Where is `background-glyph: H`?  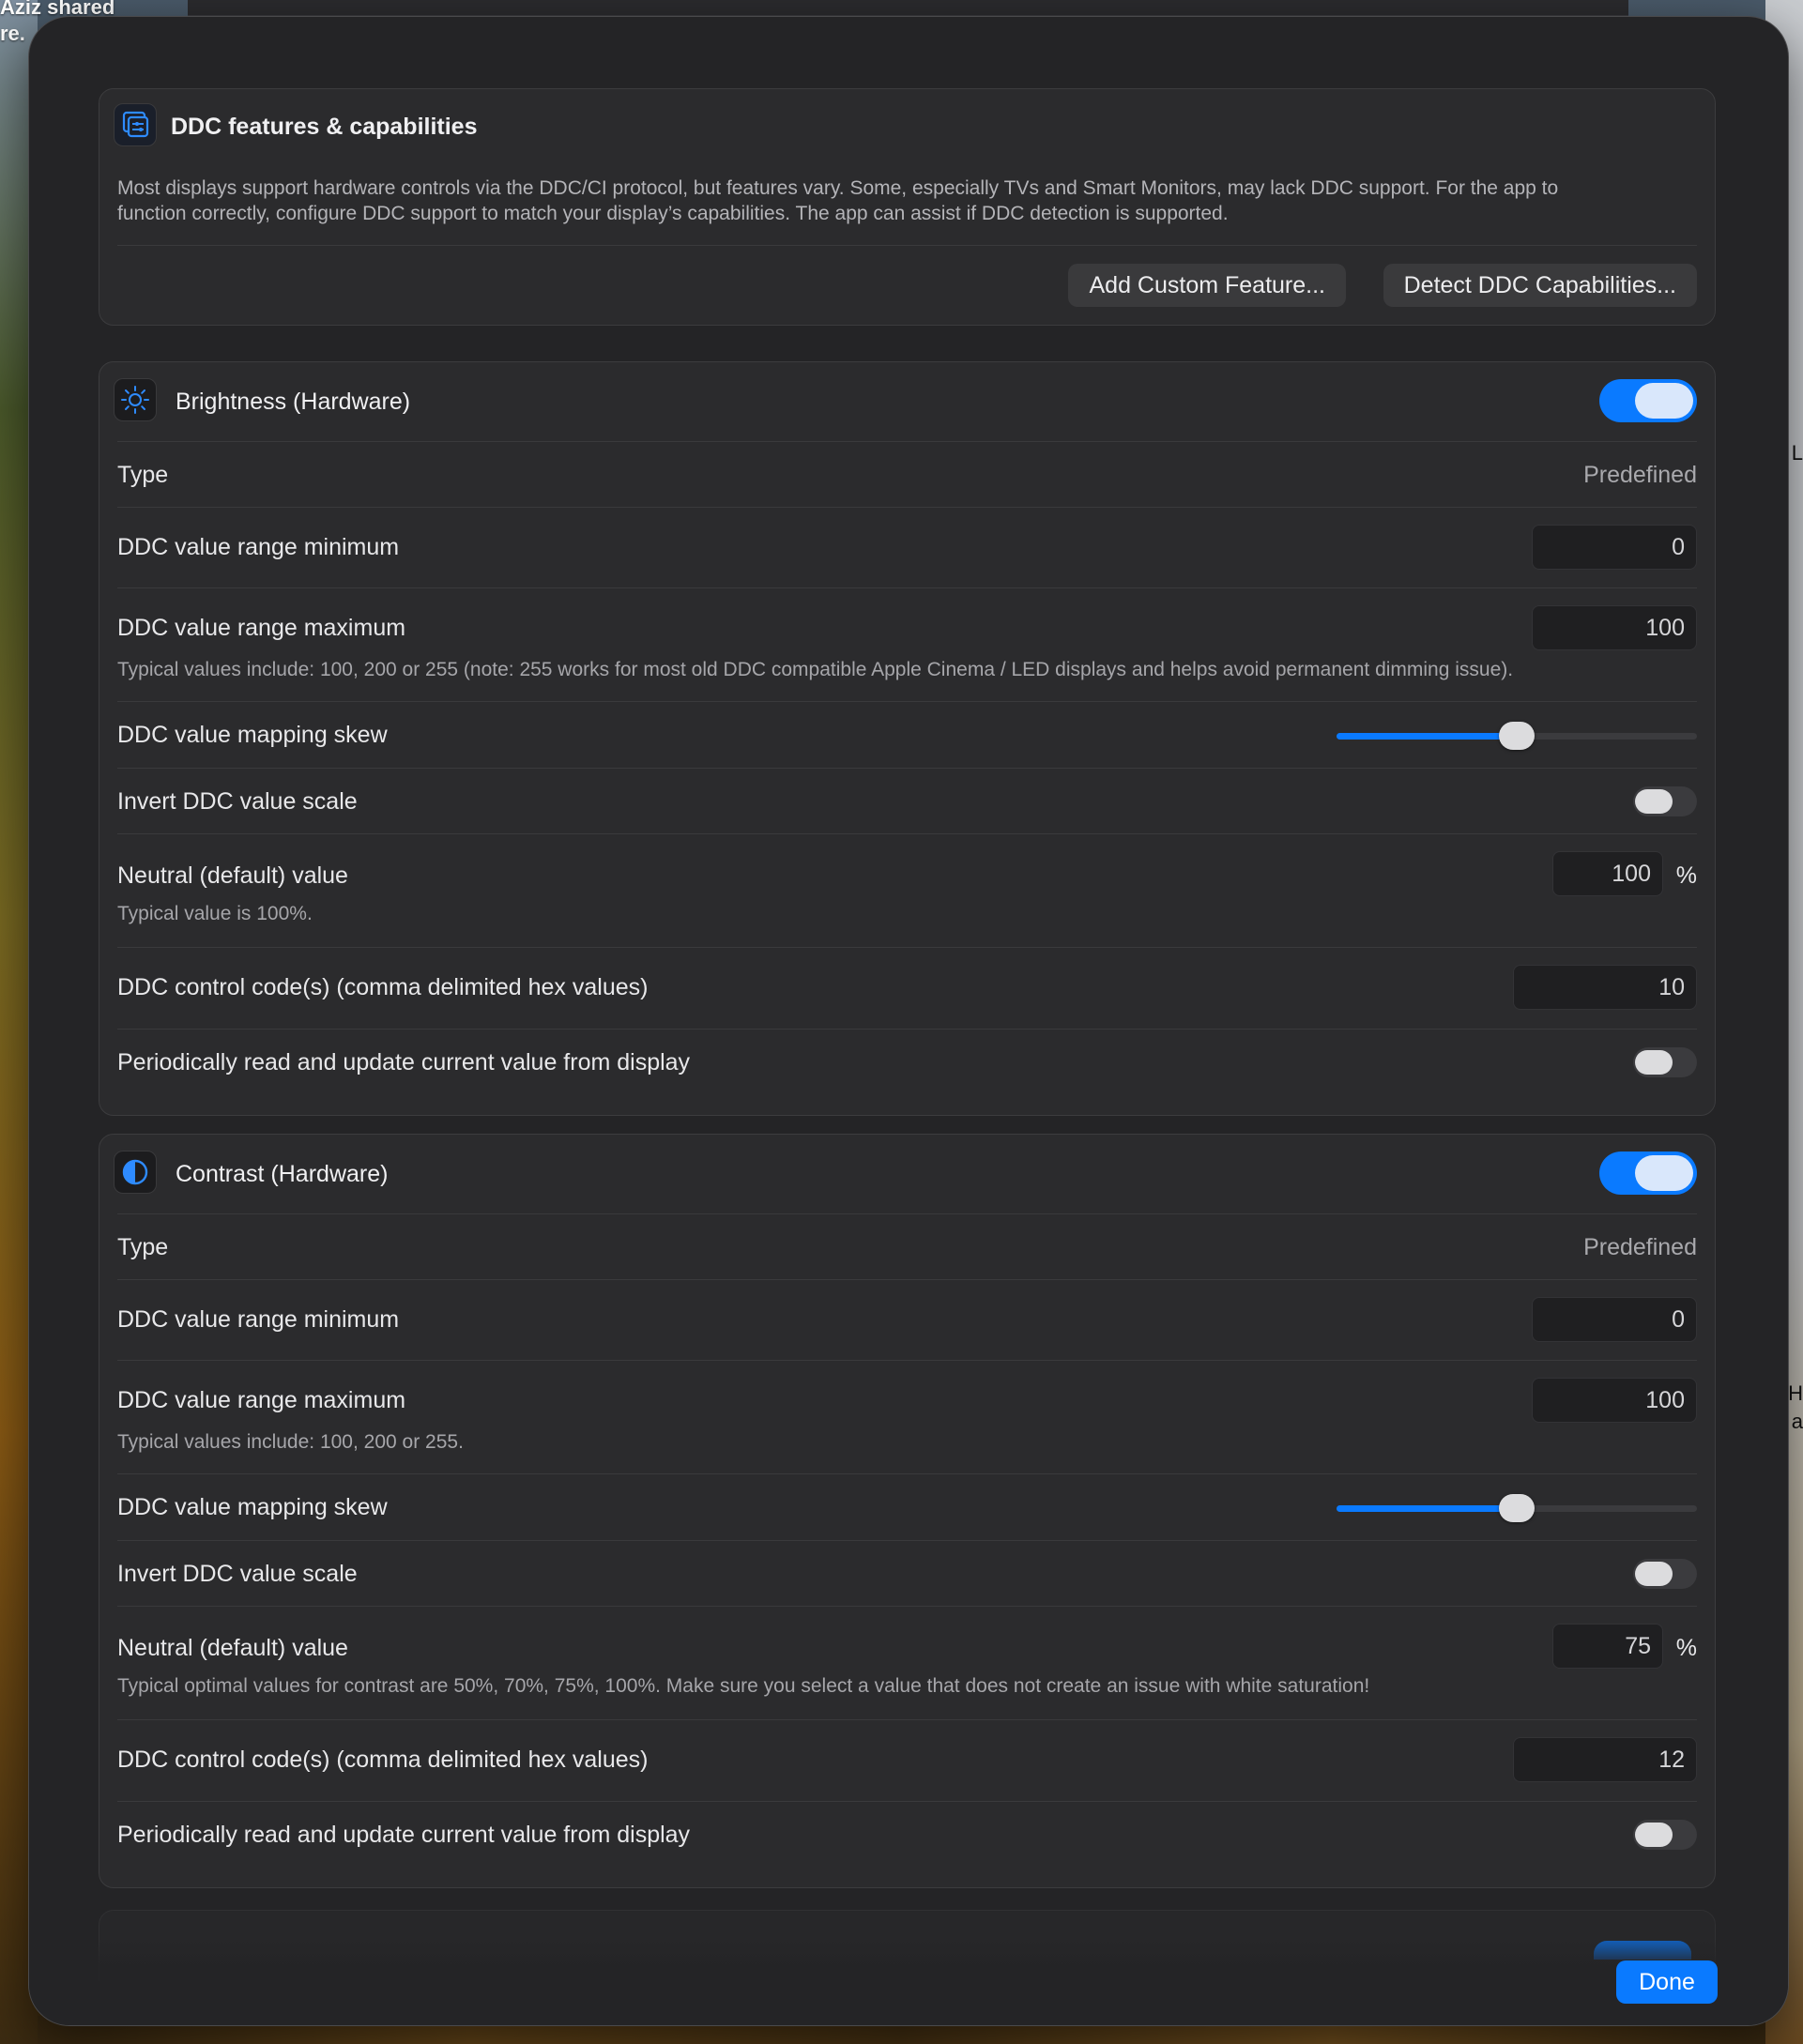 background-glyph: H is located at coordinates (1795, 1393).